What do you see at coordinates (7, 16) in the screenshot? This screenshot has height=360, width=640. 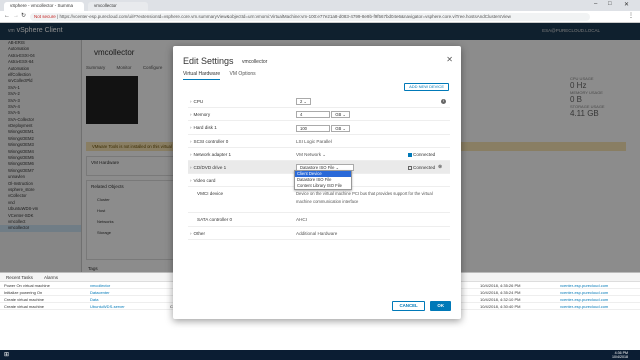 I see `back-icon: ←` at bounding box center [7, 16].